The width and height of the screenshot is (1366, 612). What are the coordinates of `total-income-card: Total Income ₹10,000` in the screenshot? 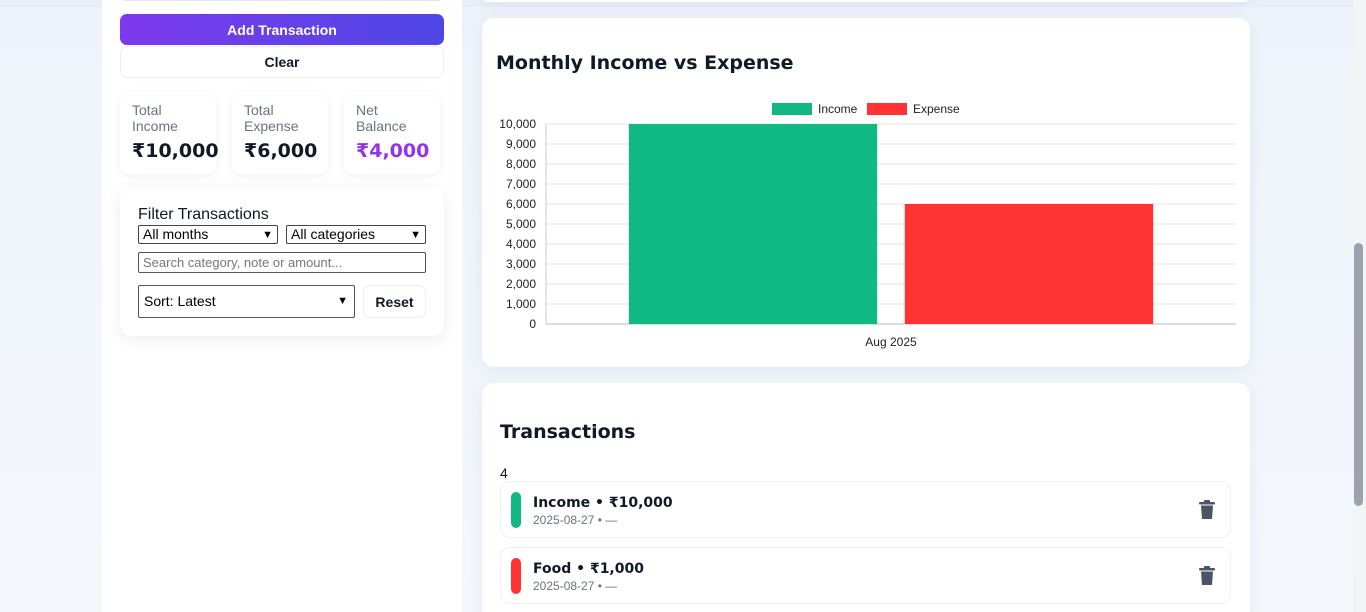 It's located at (169, 133).